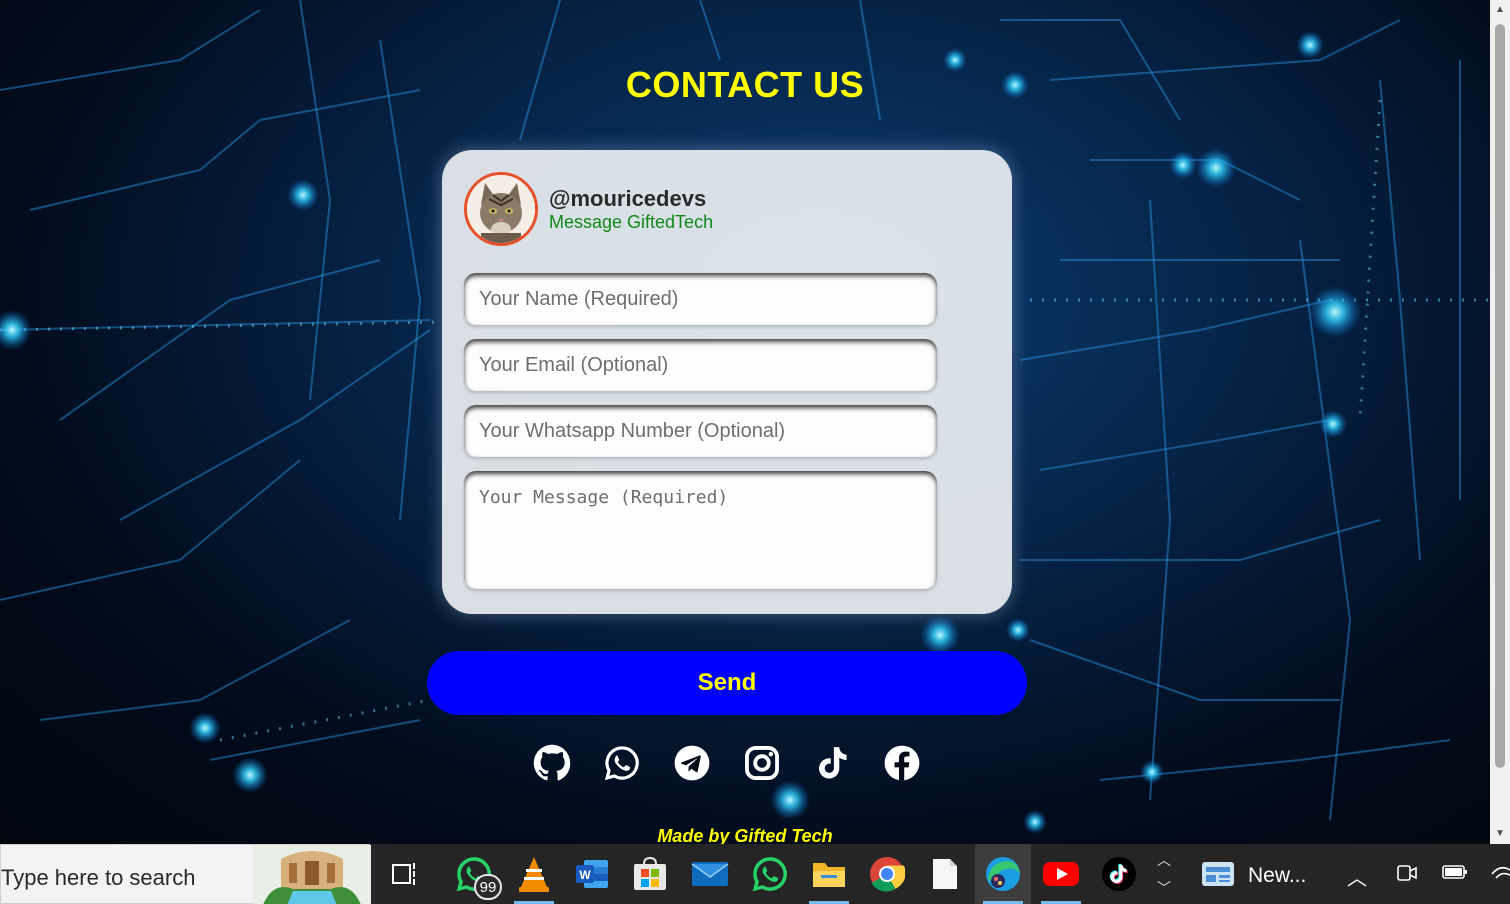 Image resolution: width=1510 pixels, height=904 pixels. What do you see at coordinates (1500, 835) in the screenshot?
I see `scroll-down-arrow-icon: ▼` at bounding box center [1500, 835].